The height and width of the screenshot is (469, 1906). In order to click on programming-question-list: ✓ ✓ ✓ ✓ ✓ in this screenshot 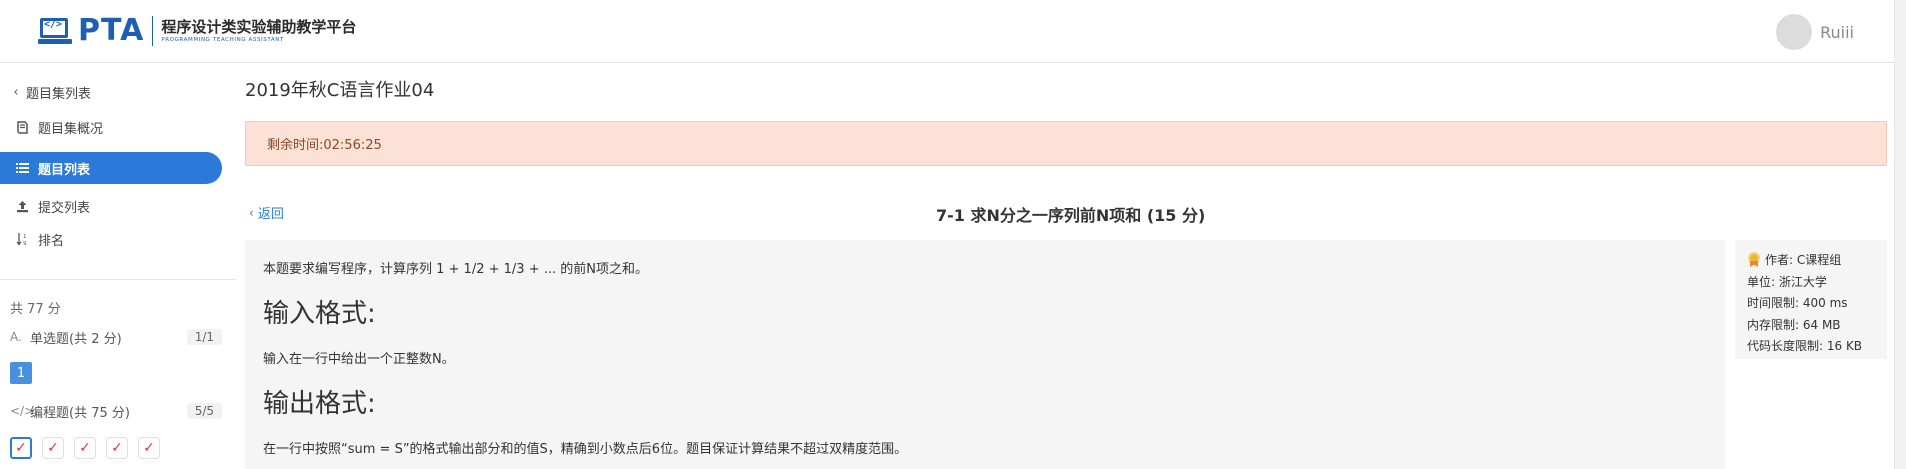, I will do `click(85, 448)`.